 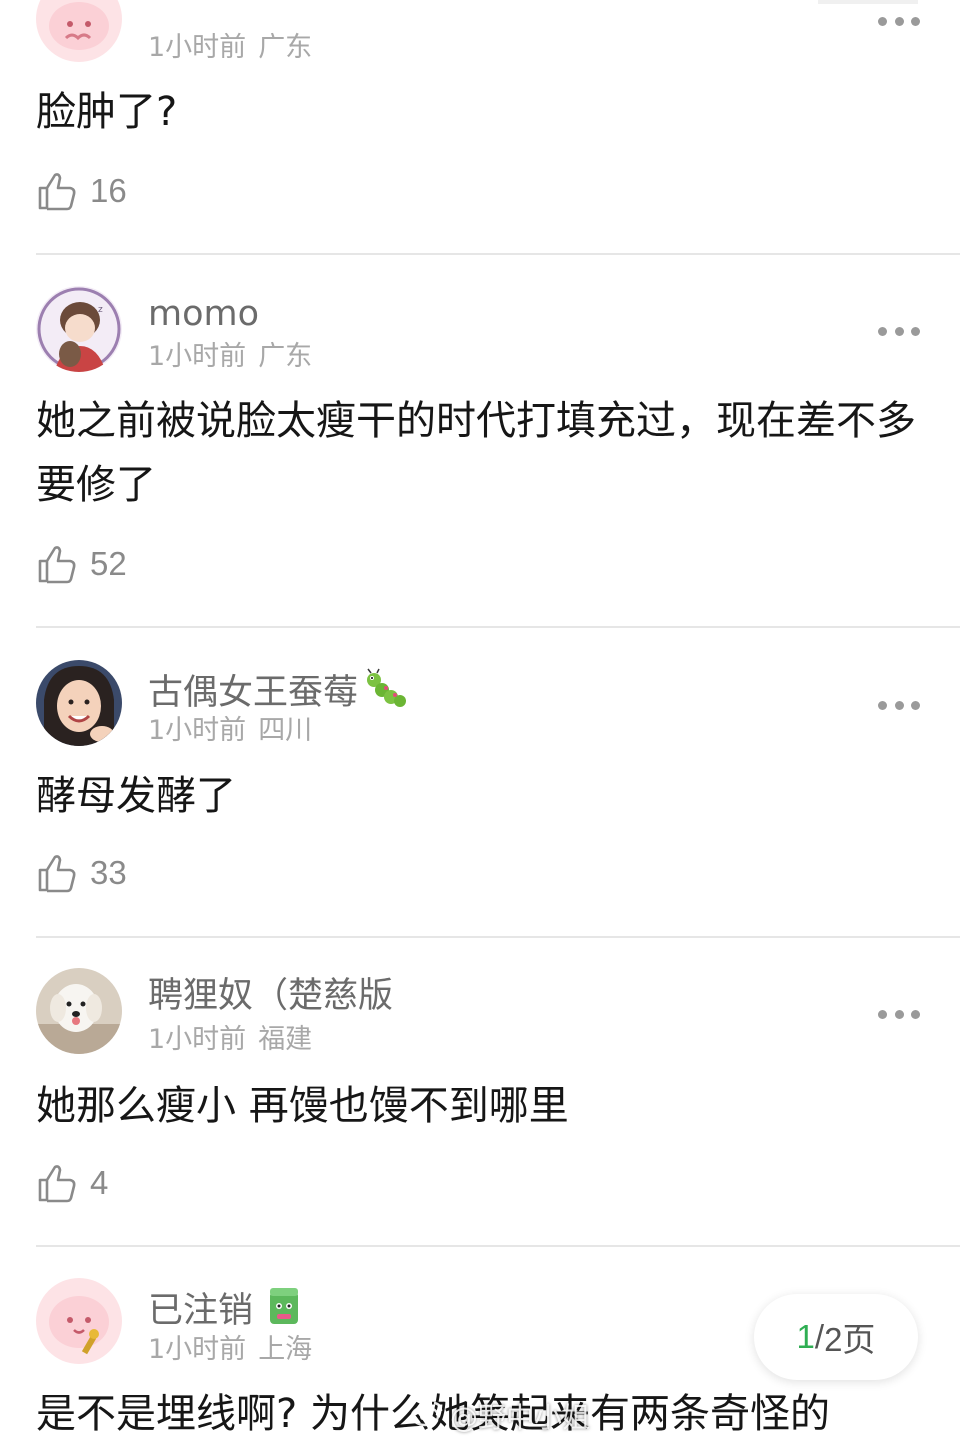 What do you see at coordinates (100, 310) in the screenshot?
I see `svg-text: z` at bounding box center [100, 310].